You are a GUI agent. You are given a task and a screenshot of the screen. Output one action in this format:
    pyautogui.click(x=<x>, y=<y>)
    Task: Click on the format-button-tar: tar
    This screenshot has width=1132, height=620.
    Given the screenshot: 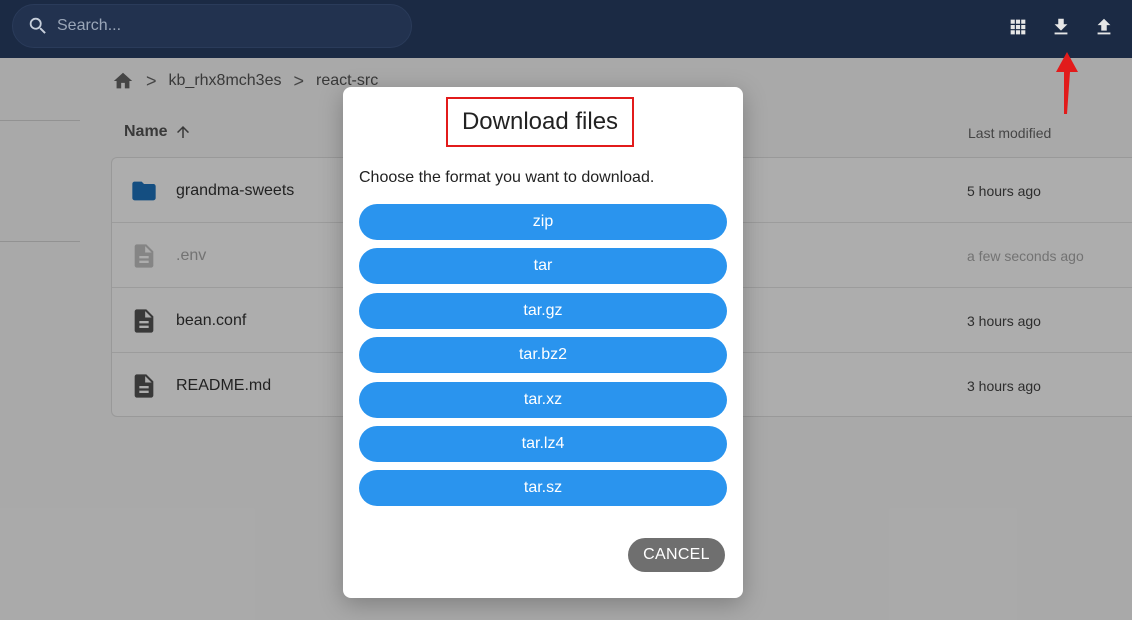 What is the action you would take?
    pyautogui.click(x=543, y=266)
    